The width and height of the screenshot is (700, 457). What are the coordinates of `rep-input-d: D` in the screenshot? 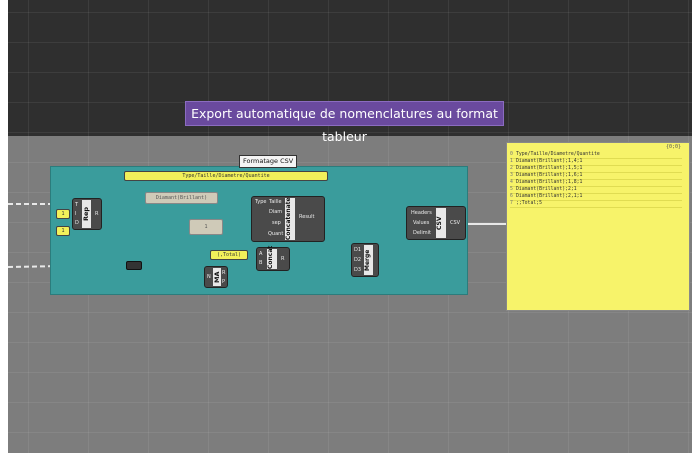 It's located at (77, 223).